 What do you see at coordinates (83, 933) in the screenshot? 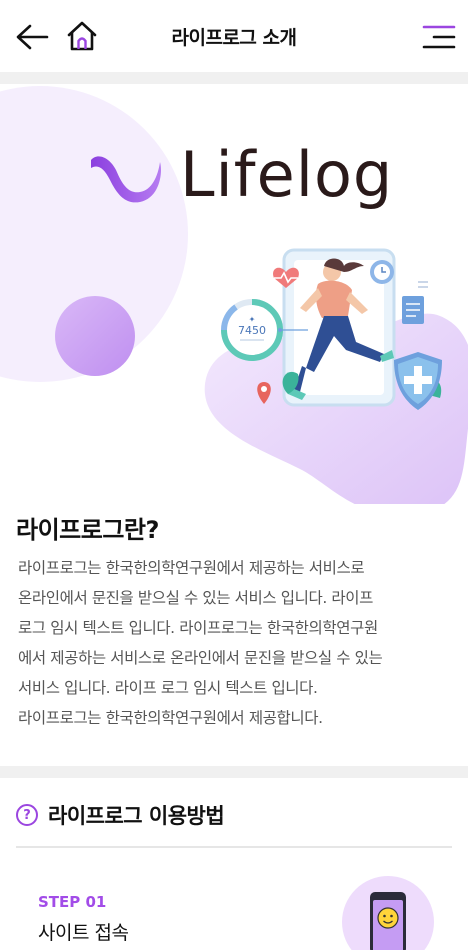
I see `step-title: 사이트 접속` at bounding box center [83, 933].